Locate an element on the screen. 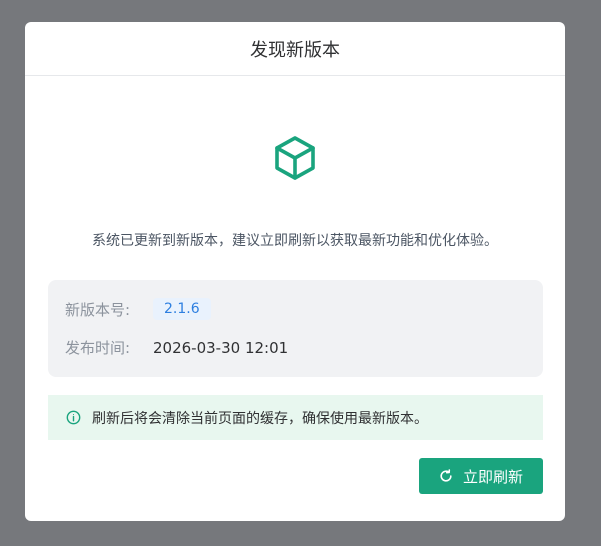 Image resolution: width=601 pixels, height=546 pixels. release-time: 2026-03-30 12:01 is located at coordinates (221, 347).